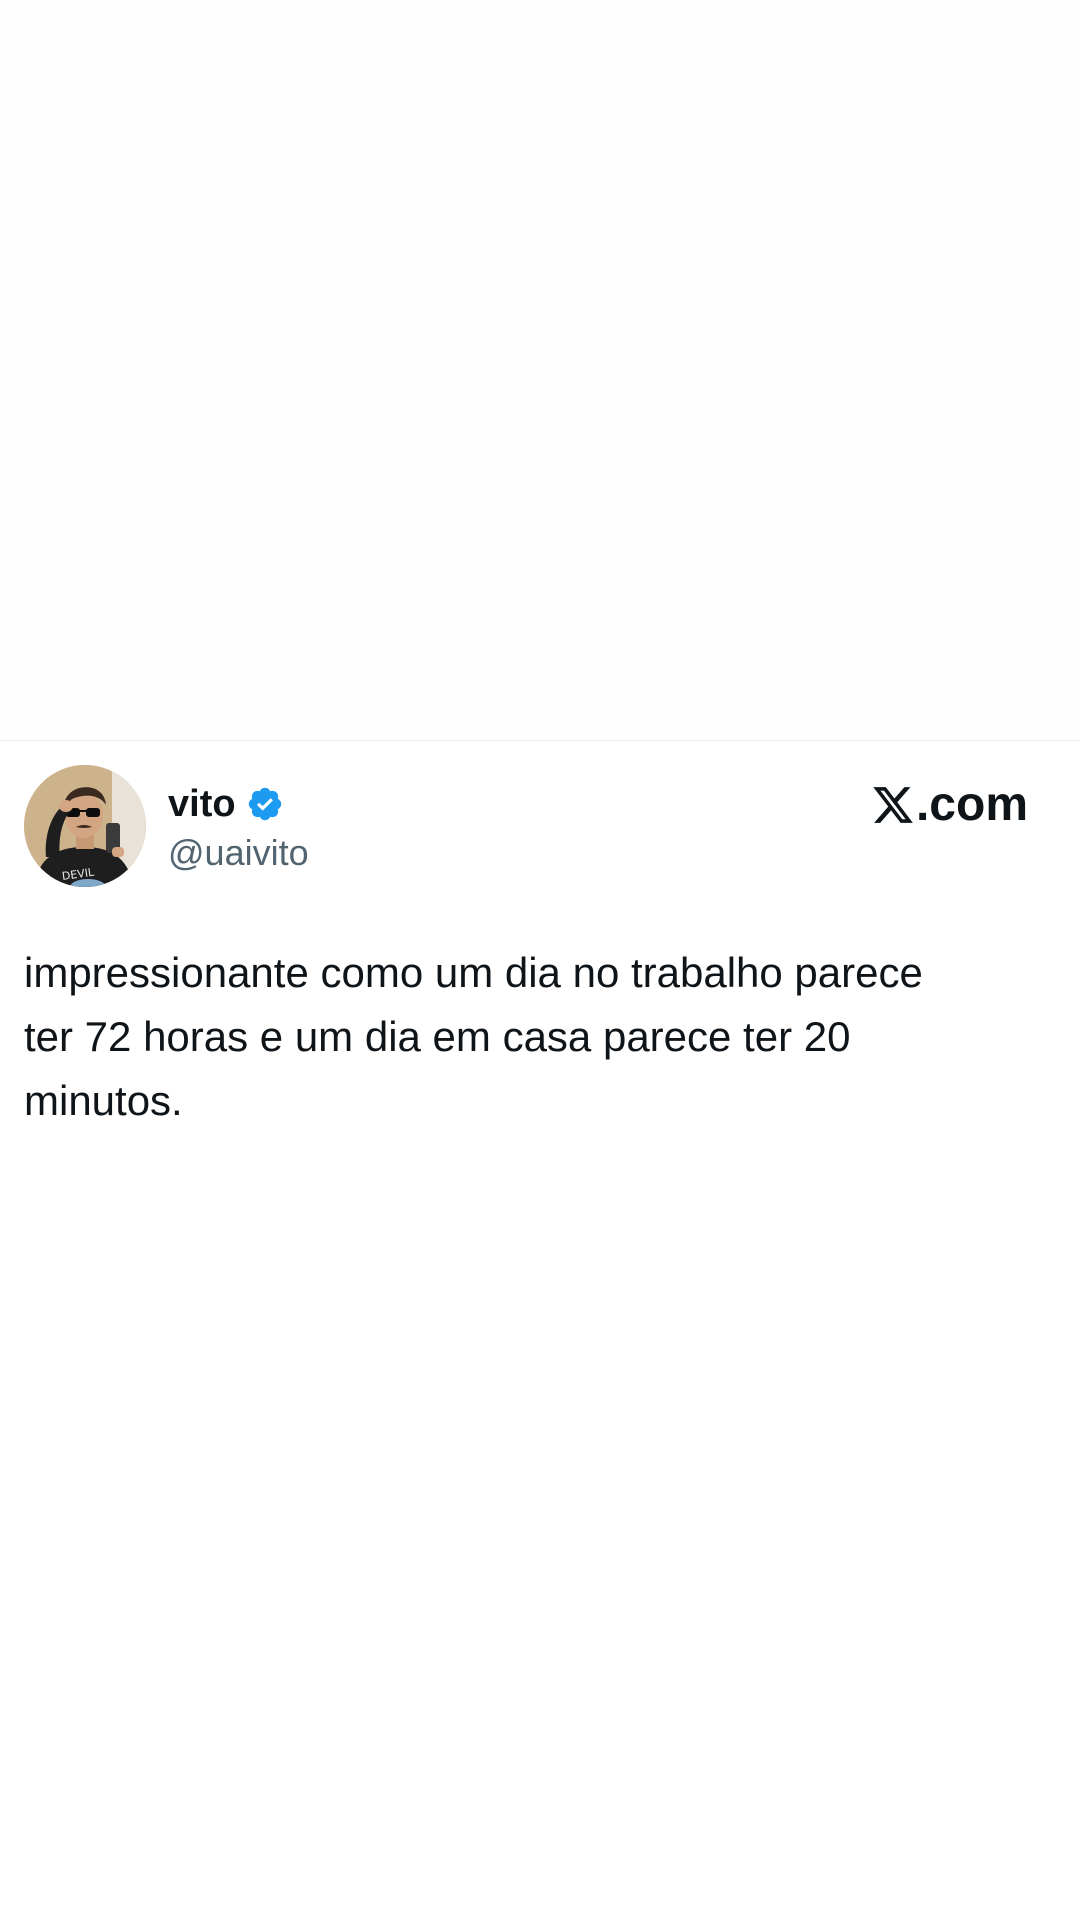 The image size is (1080, 1919). I want to click on x-logo-icon, so click(893, 805).